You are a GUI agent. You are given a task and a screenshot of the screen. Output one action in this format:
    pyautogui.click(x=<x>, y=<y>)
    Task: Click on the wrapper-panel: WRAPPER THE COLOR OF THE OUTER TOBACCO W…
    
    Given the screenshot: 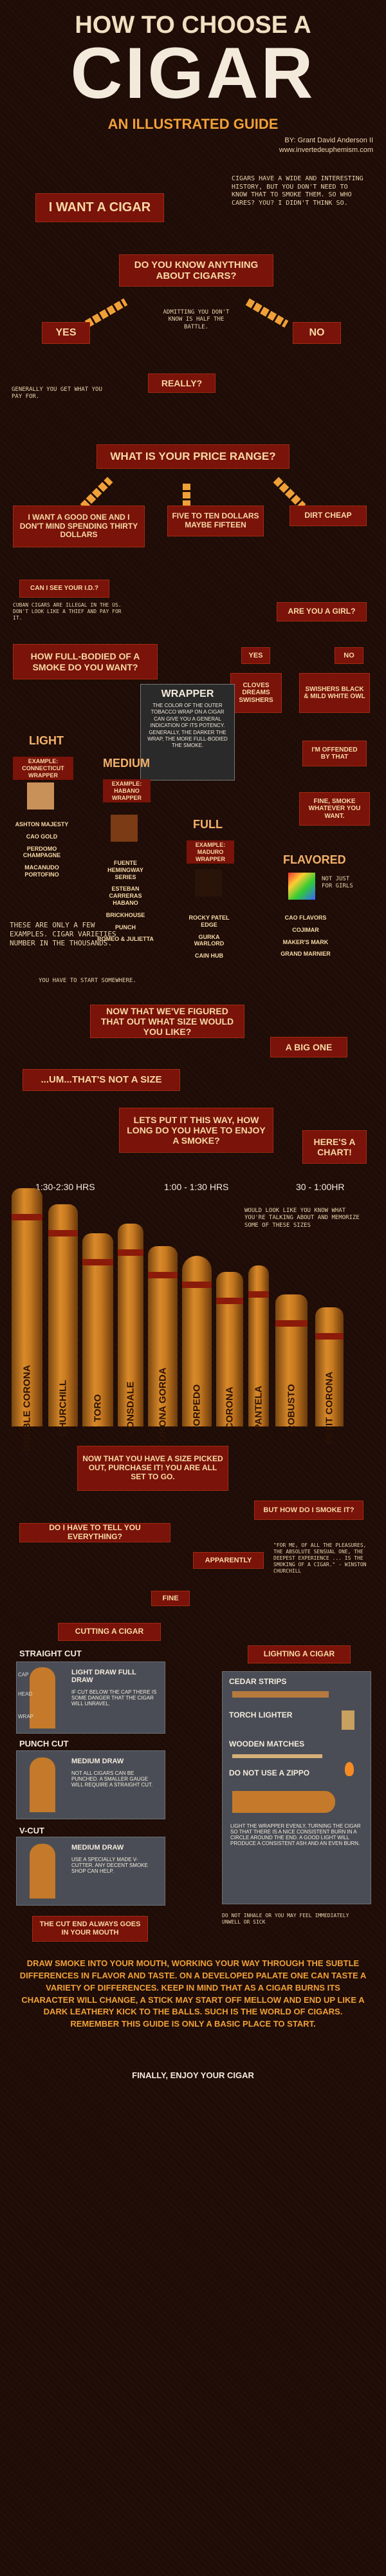 What is the action you would take?
    pyautogui.click(x=187, y=732)
    